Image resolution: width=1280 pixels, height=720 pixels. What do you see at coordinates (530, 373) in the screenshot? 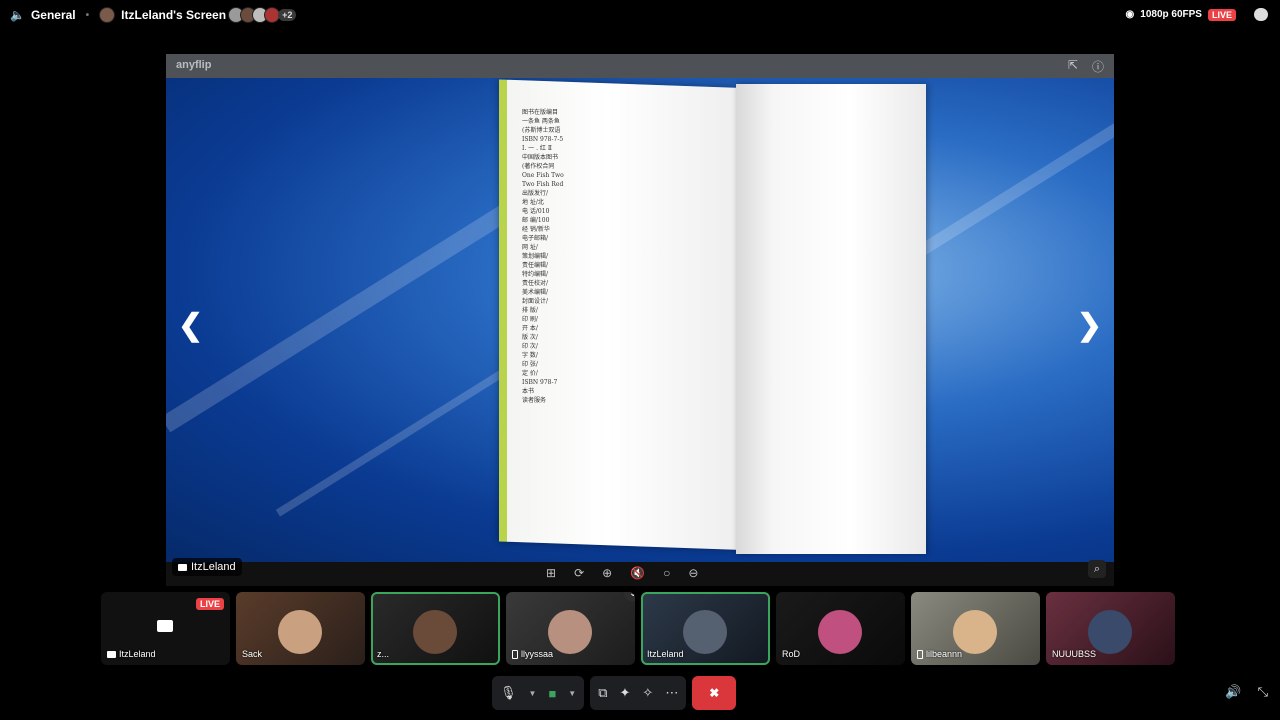
I see `page-text-line: 定 价/` at bounding box center [530, 373].